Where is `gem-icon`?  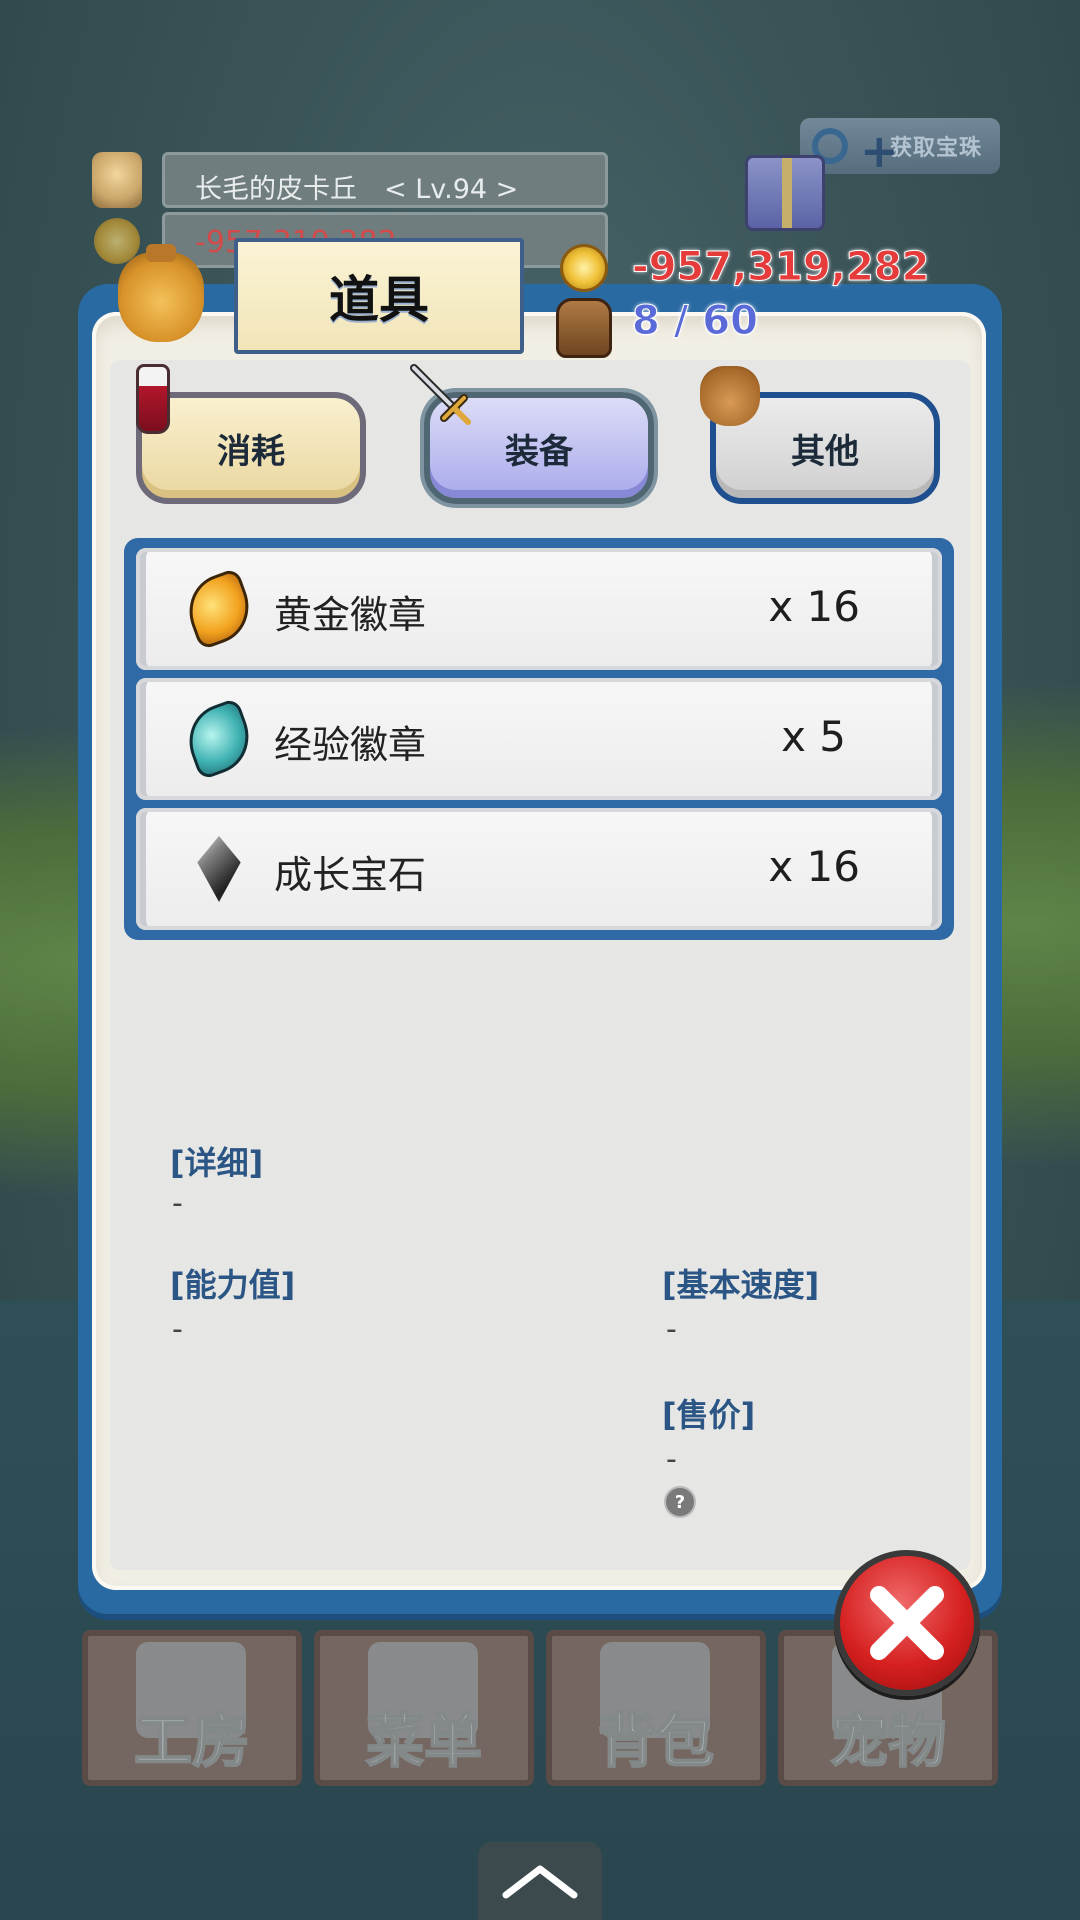
gem-icon is located at coordinates (219, 869).